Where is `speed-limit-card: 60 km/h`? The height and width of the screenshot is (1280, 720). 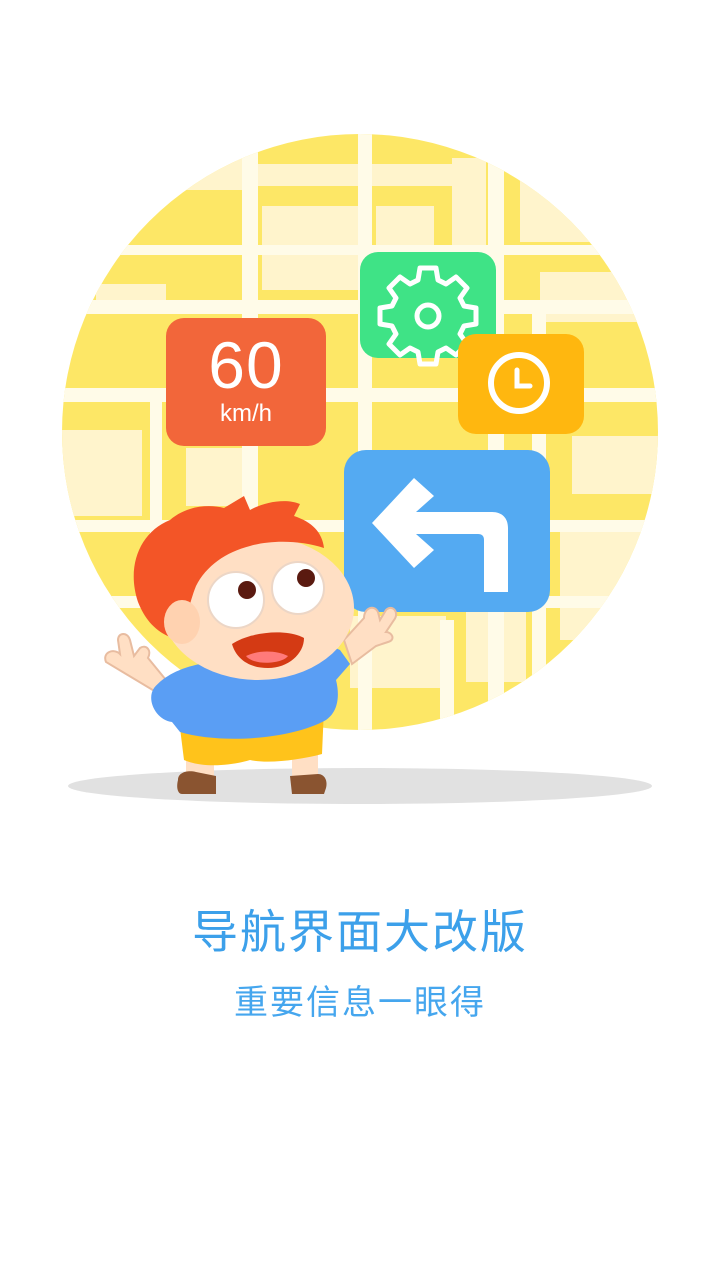
speed-limit-card: 60 km/h is located at coordinates (246, 382).